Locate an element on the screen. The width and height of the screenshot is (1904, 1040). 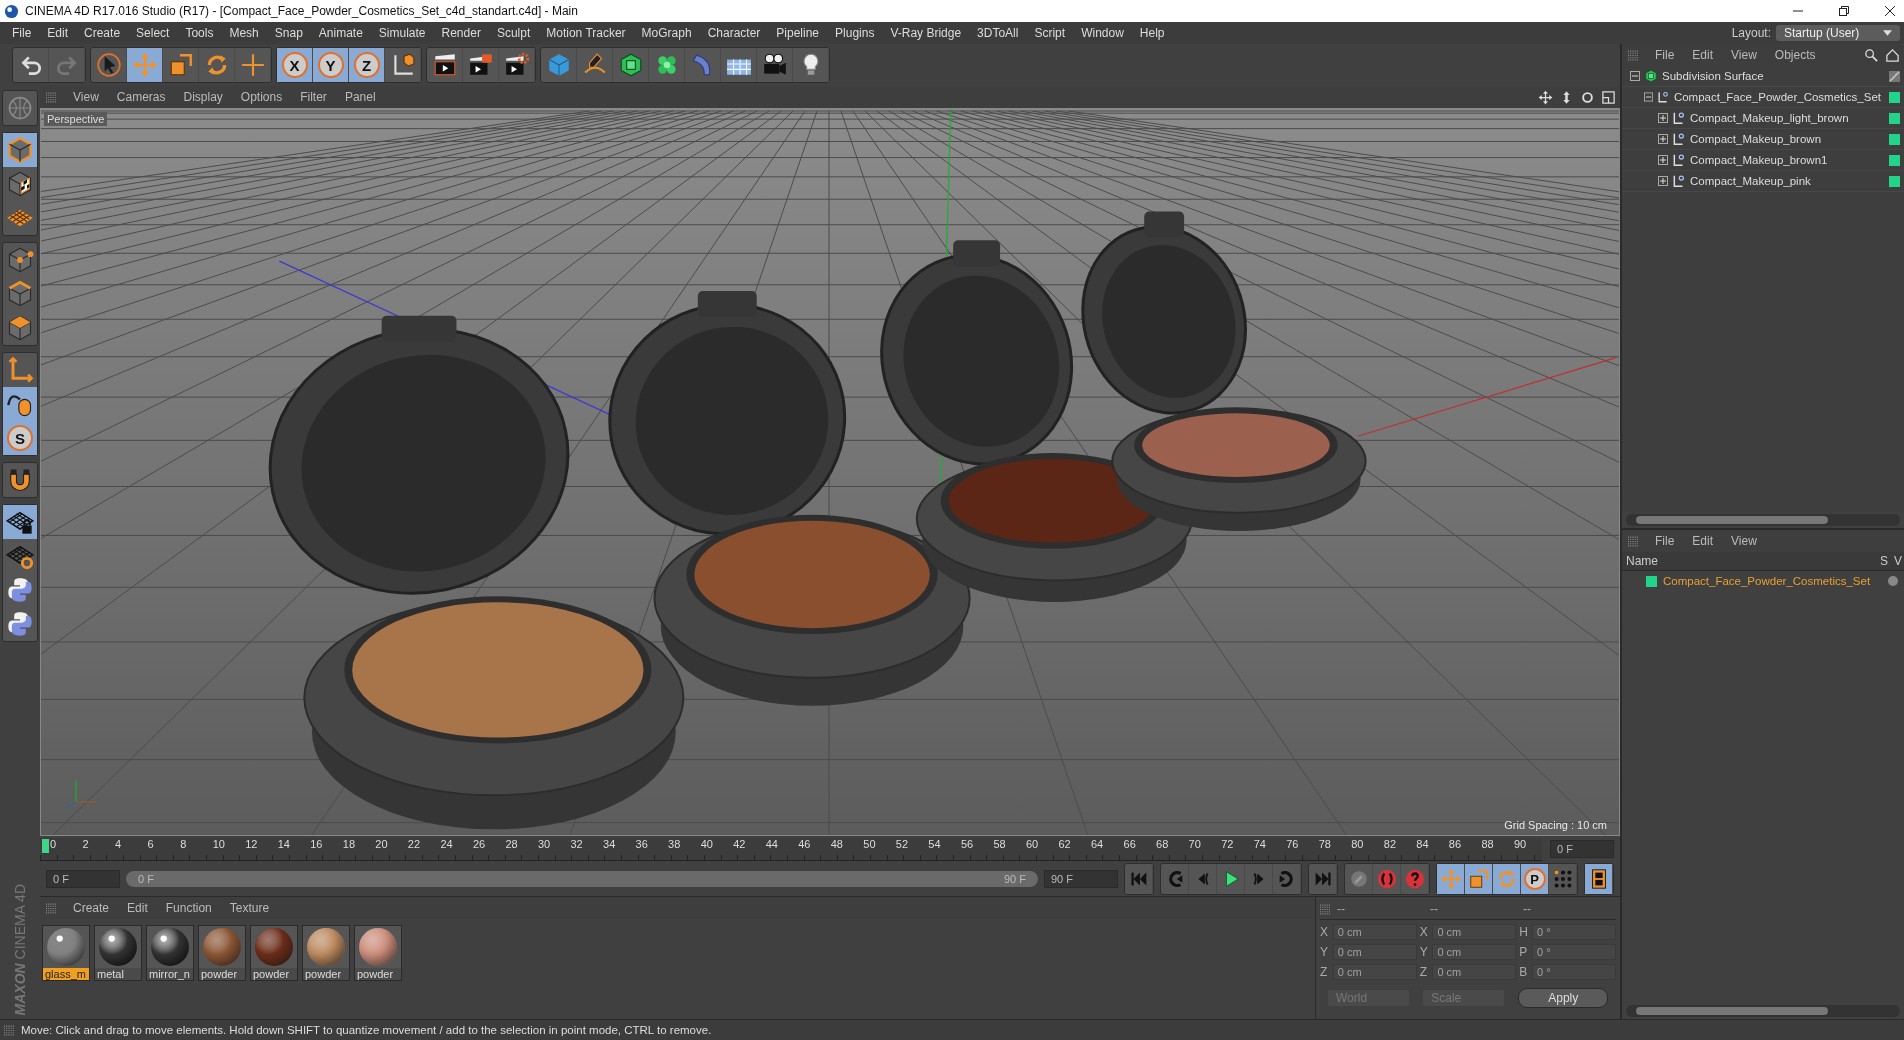
menu-item: Animate is located at coordinates (340, 33).